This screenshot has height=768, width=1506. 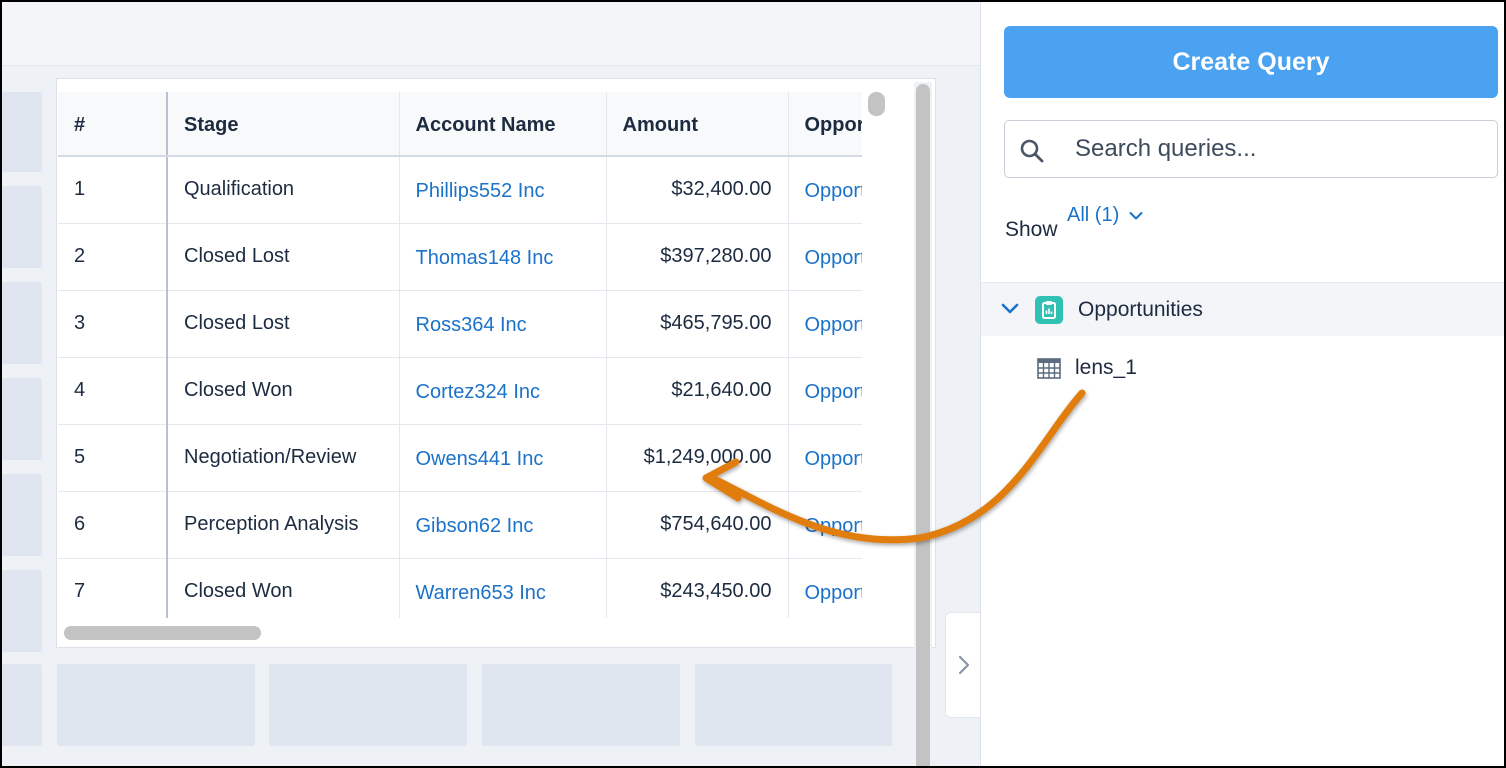 What do you see at coordinates (113, 190) in the screenshot?
I see `row-number-cell: 1` at bounding box center [113, 190].